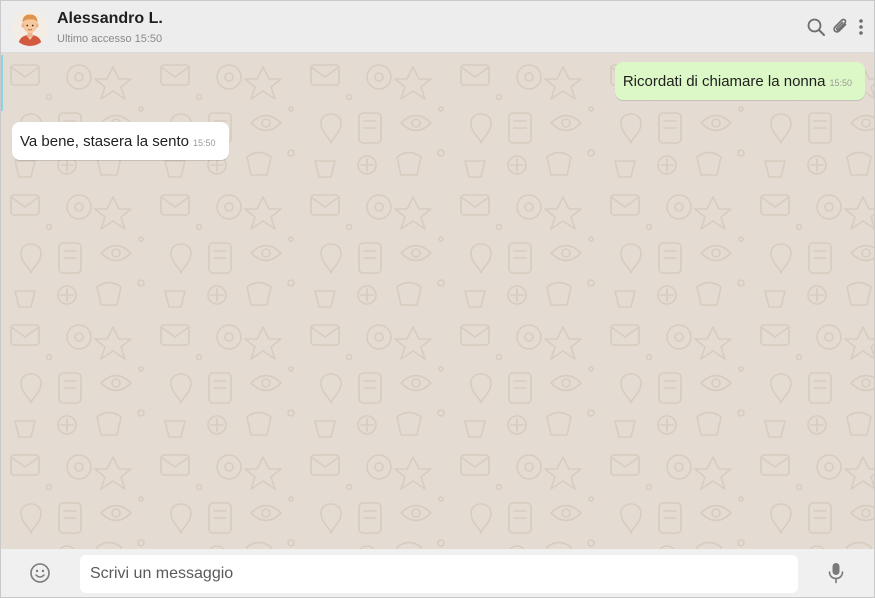 The width and height of the screenshot is (875, 598). I want to click on emoji-icon, so click(40, 573).